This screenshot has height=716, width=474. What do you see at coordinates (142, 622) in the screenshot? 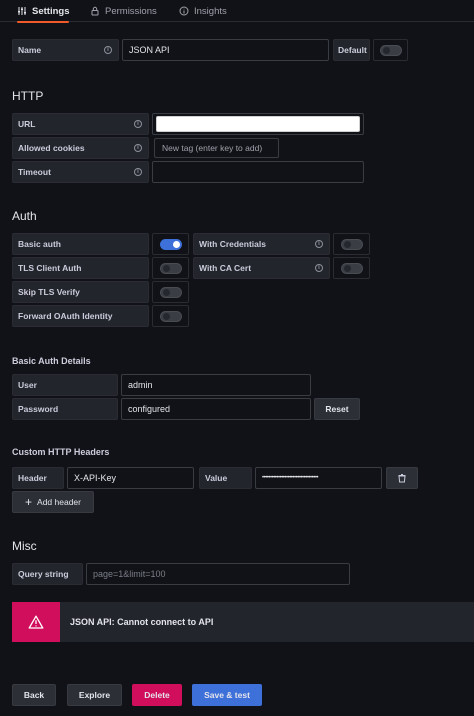
I see `alert-message: JSON API: Cannot connect to API` at bounding box center [142, 622].